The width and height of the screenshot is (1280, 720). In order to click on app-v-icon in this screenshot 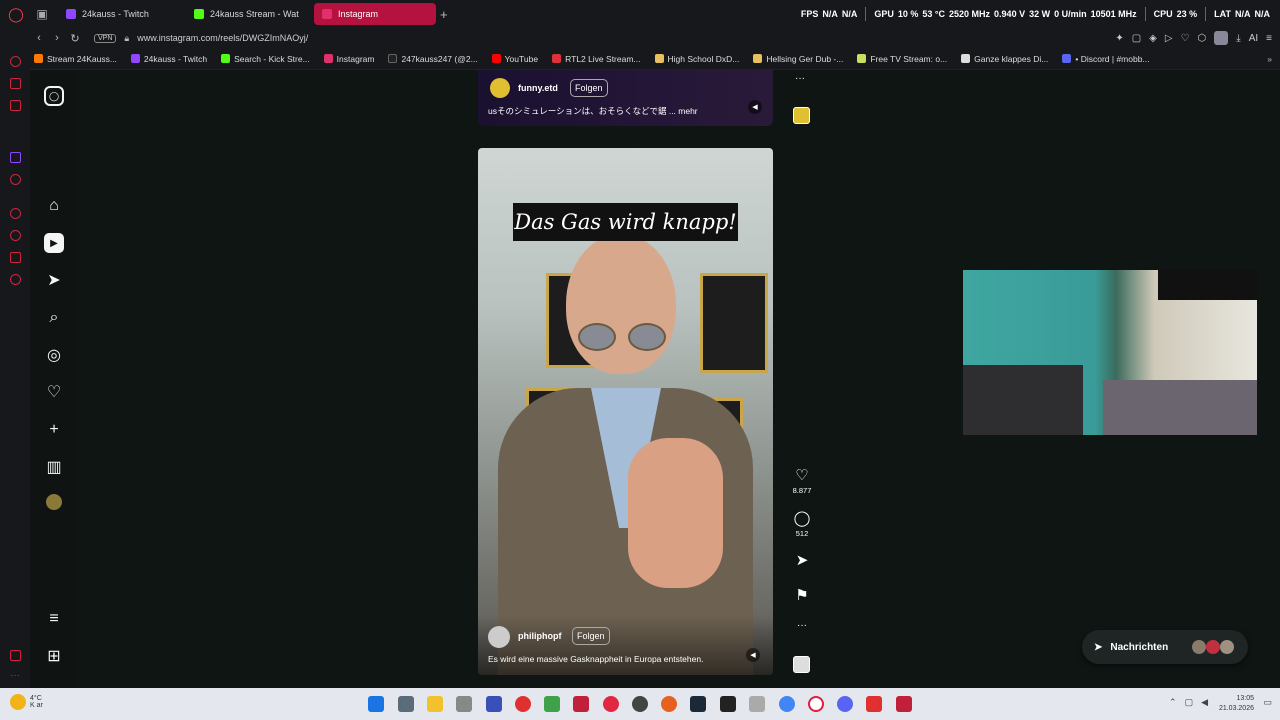, I will do `click(494, 704)`.